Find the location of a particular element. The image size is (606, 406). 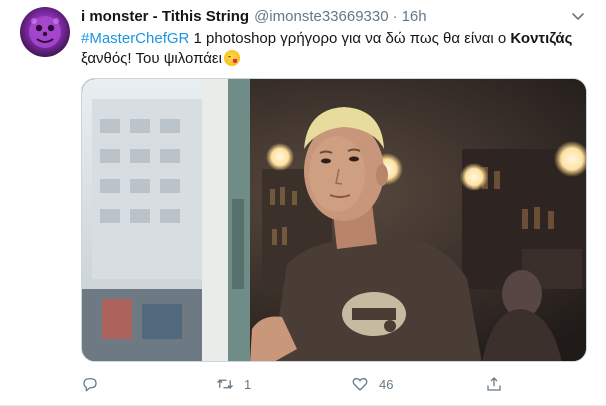

like-button: 46 is located at coordinates (372, 384).